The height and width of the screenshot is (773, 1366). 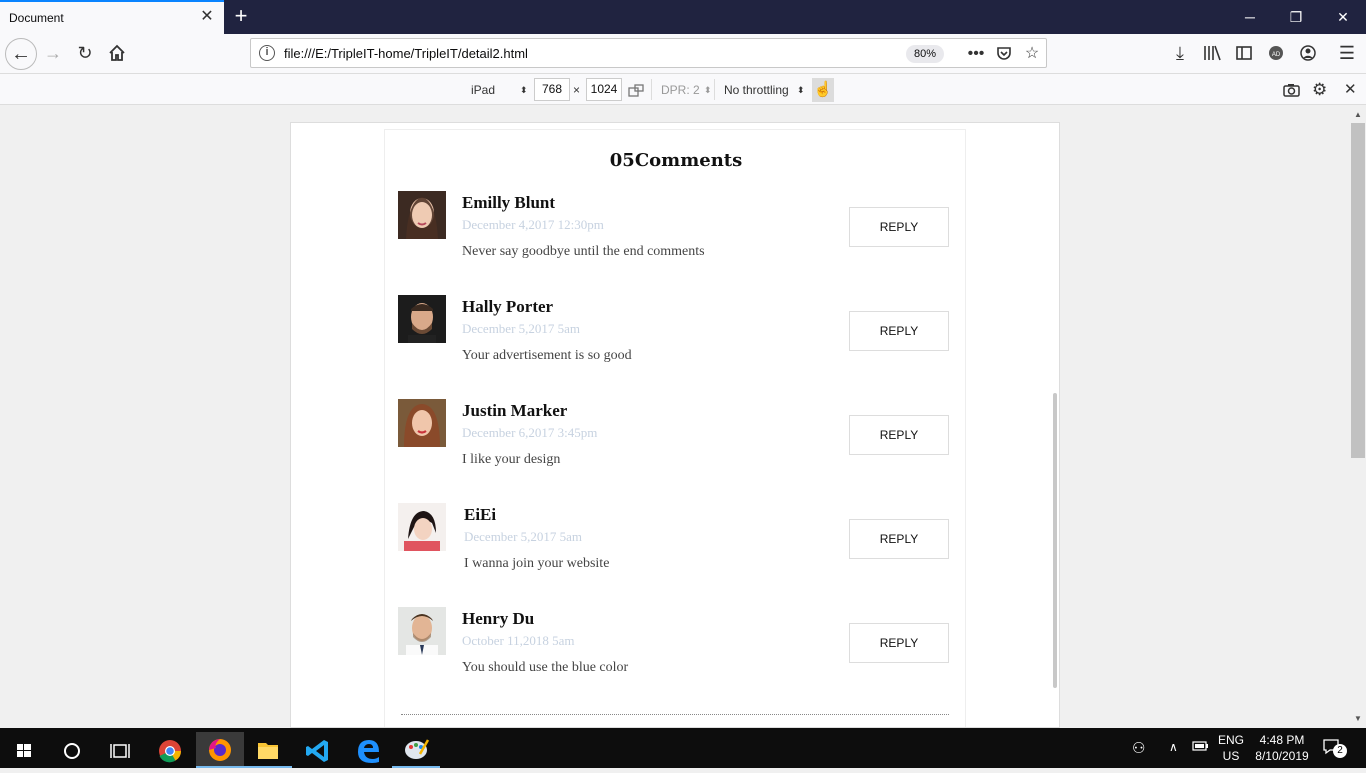 I want to click on clock-time: 4:48 PM, so click(x=1282, y=740).